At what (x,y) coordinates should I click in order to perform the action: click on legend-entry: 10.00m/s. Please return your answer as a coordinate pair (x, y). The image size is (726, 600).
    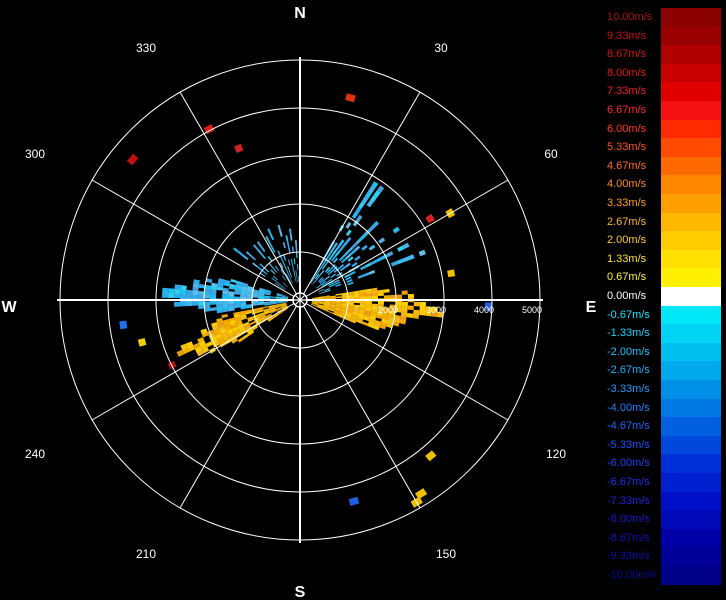
    Looking at the image, I should click on (665, 17).